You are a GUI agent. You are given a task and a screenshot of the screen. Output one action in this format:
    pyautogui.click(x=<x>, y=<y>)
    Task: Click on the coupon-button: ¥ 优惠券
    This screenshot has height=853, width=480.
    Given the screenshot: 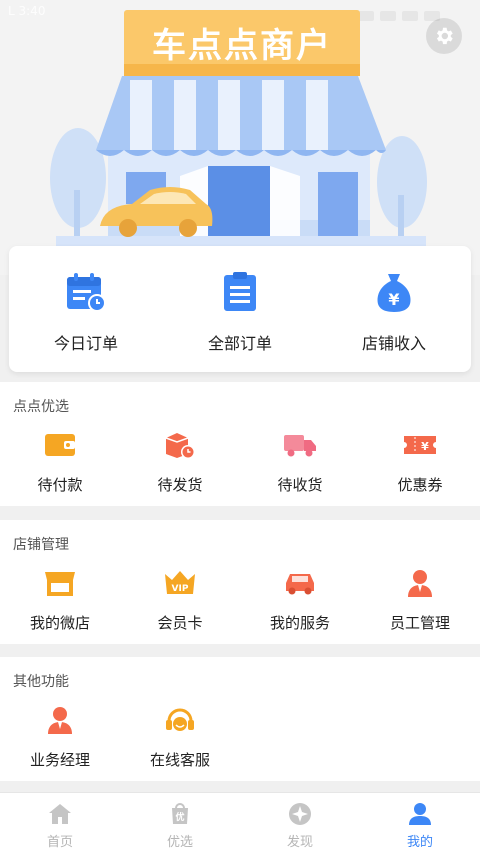 What is the action you would take?
    pyautogui.click(x=420, y=461)
    